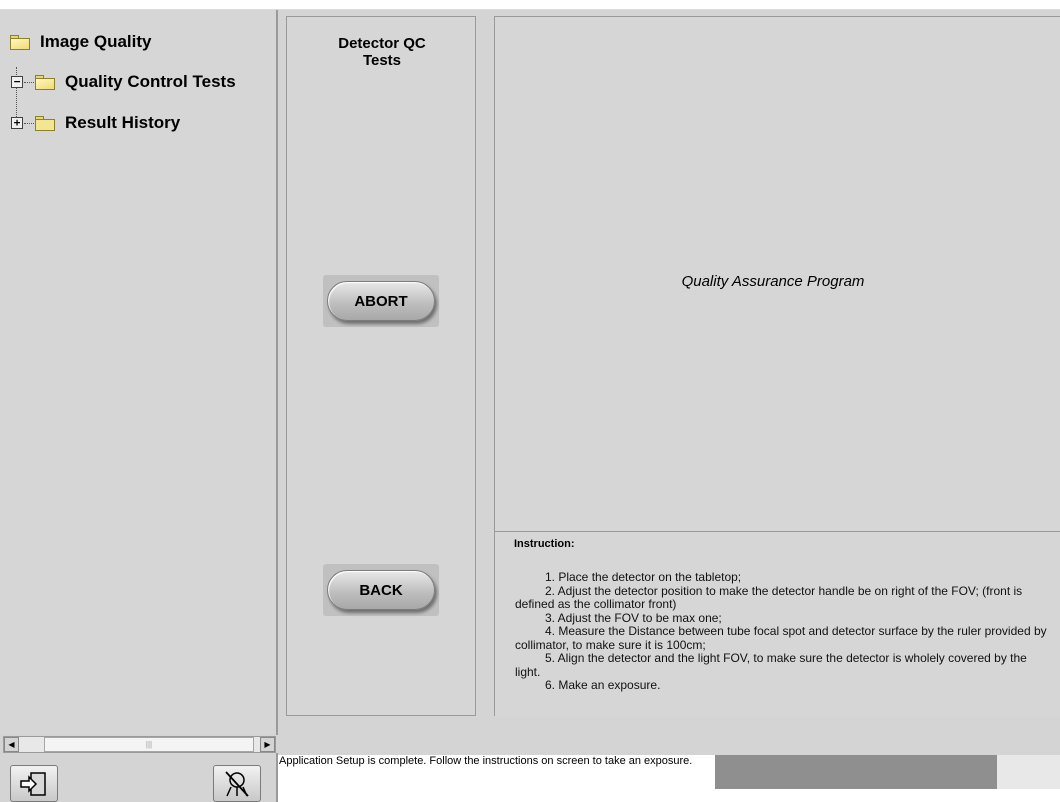  Describe the element at coordinates (17, 123) in the screenshot. I see `expand-icon: +` at that location.